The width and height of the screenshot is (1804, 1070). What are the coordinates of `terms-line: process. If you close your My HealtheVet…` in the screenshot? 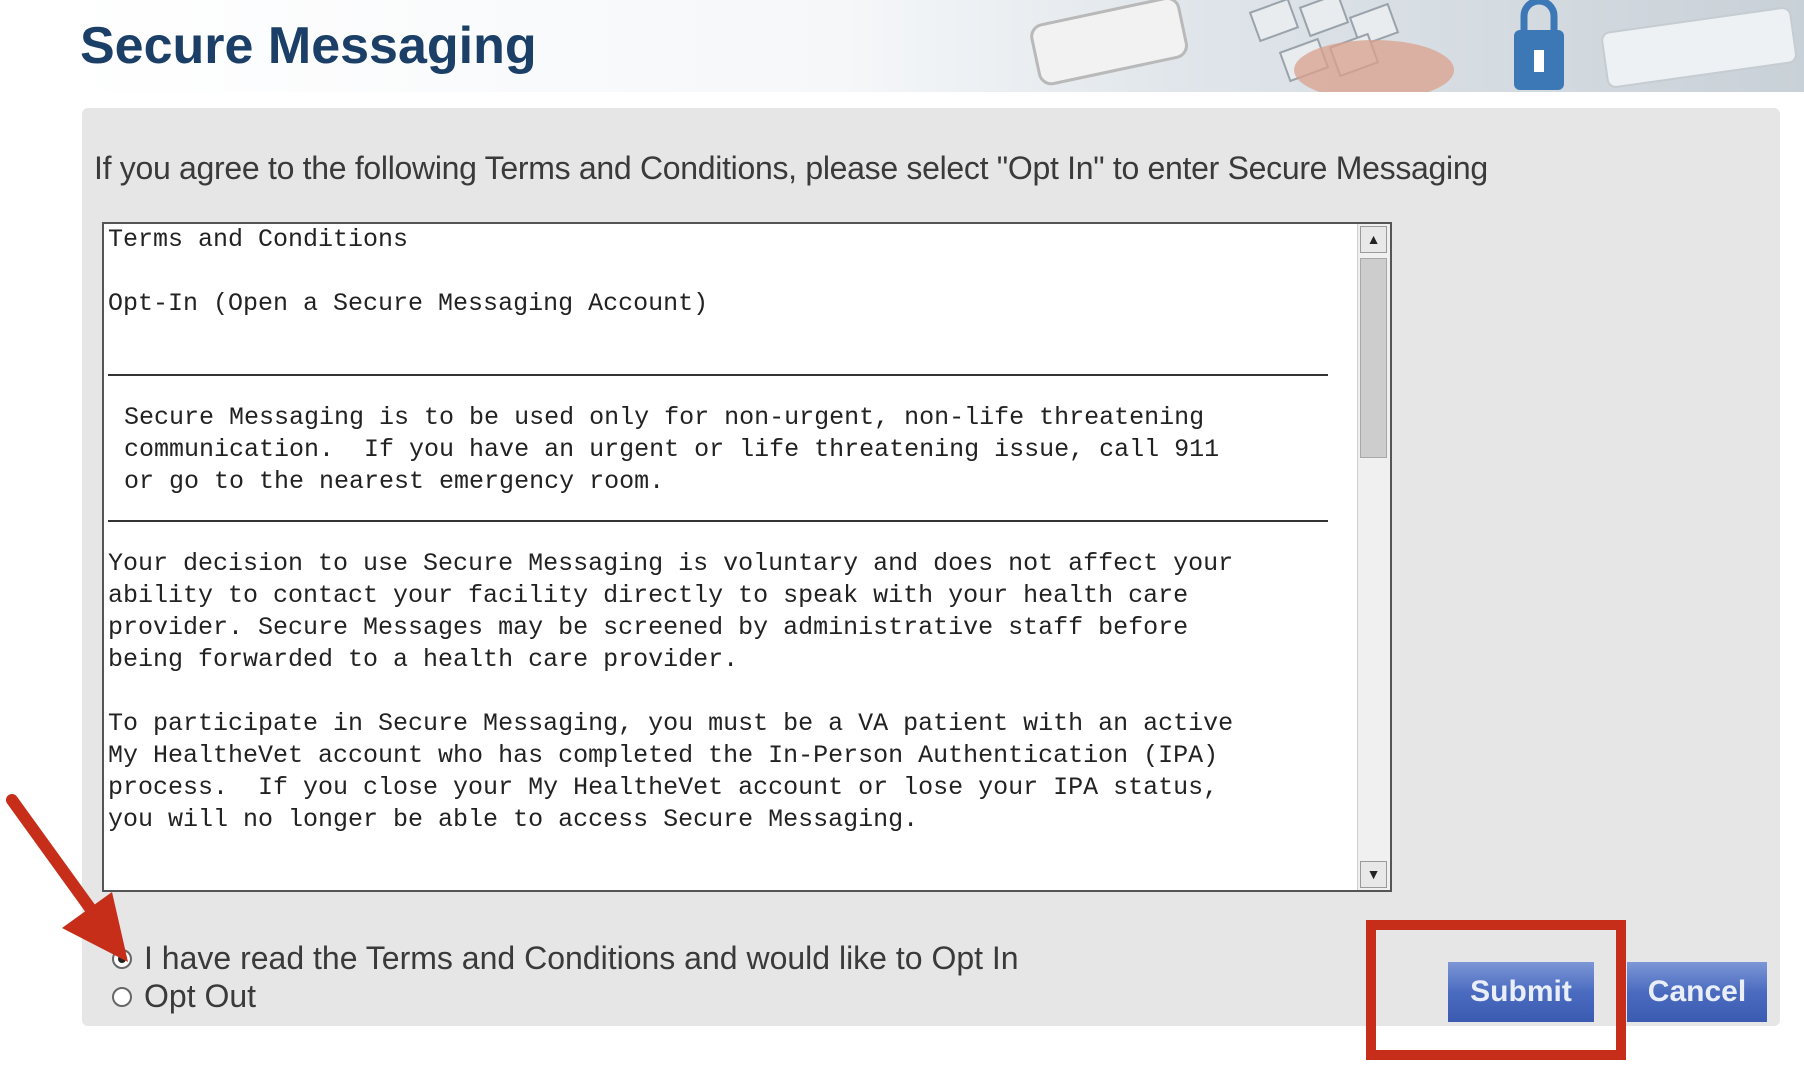 It's located at (663, 787).